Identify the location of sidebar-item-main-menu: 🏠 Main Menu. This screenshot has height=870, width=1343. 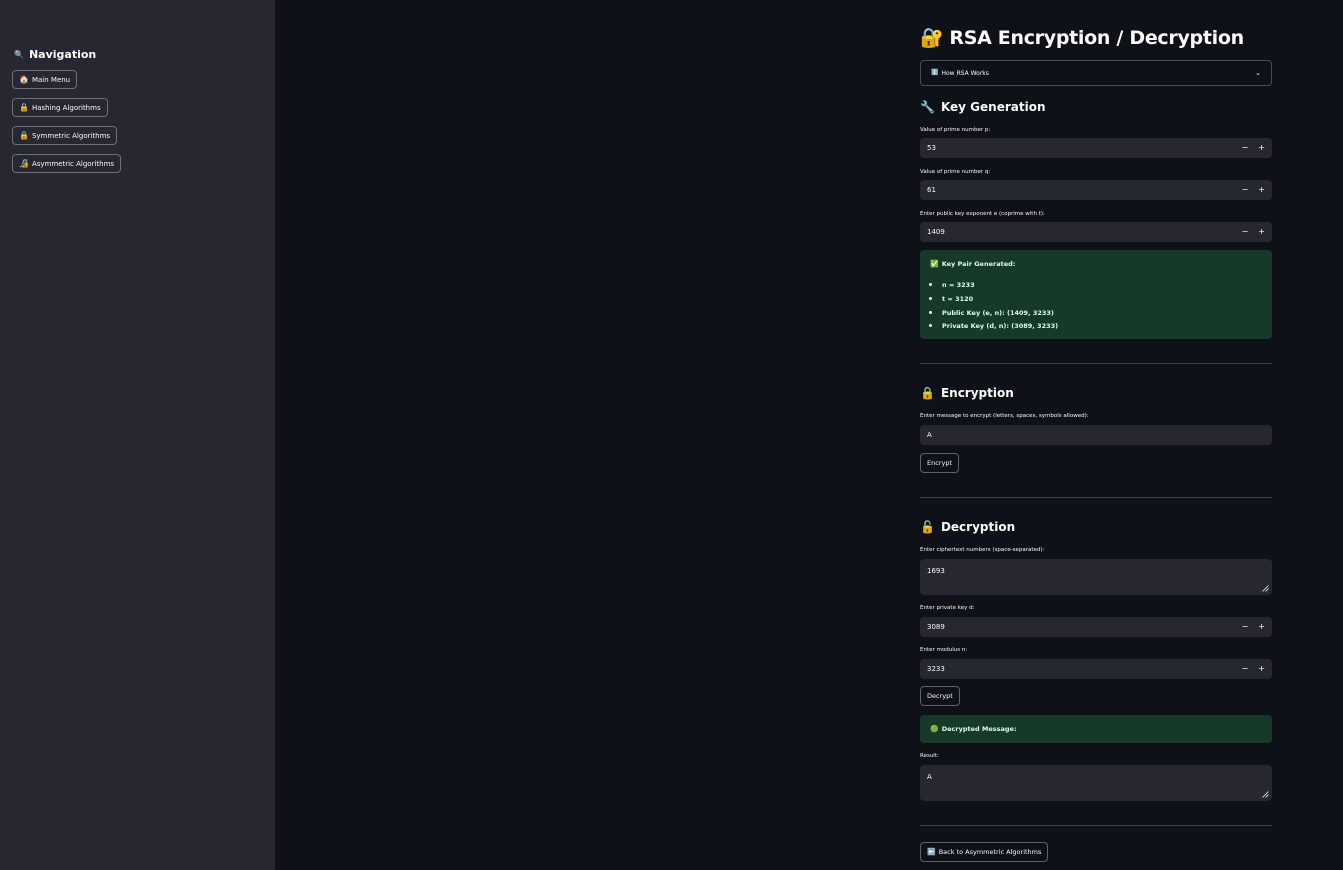
(45, 79).